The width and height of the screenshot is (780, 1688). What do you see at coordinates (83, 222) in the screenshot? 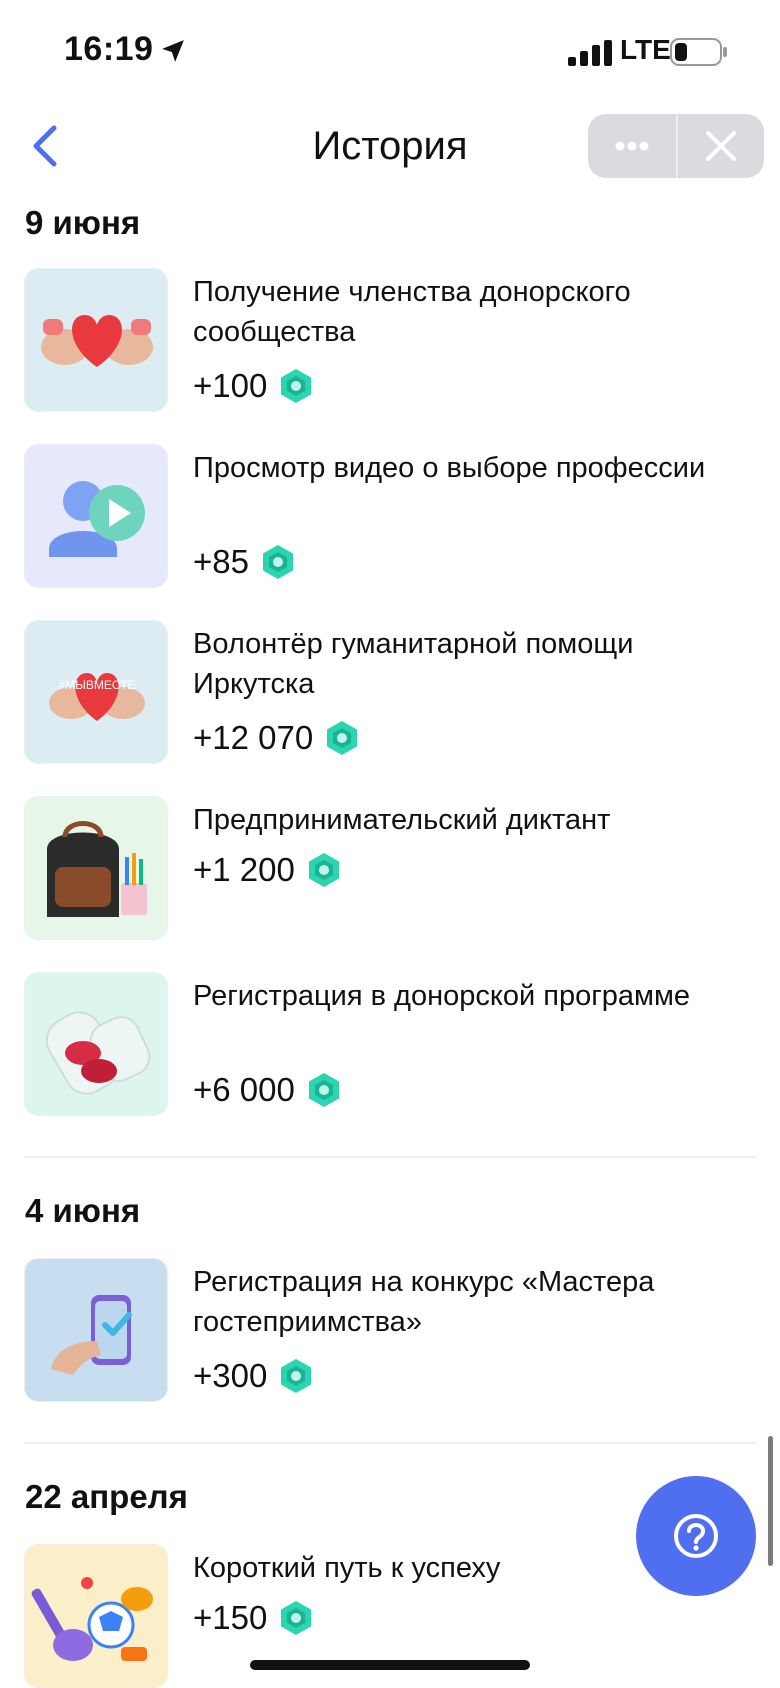
I see `section-date: 9 июня` at bounding box center [83, 222].